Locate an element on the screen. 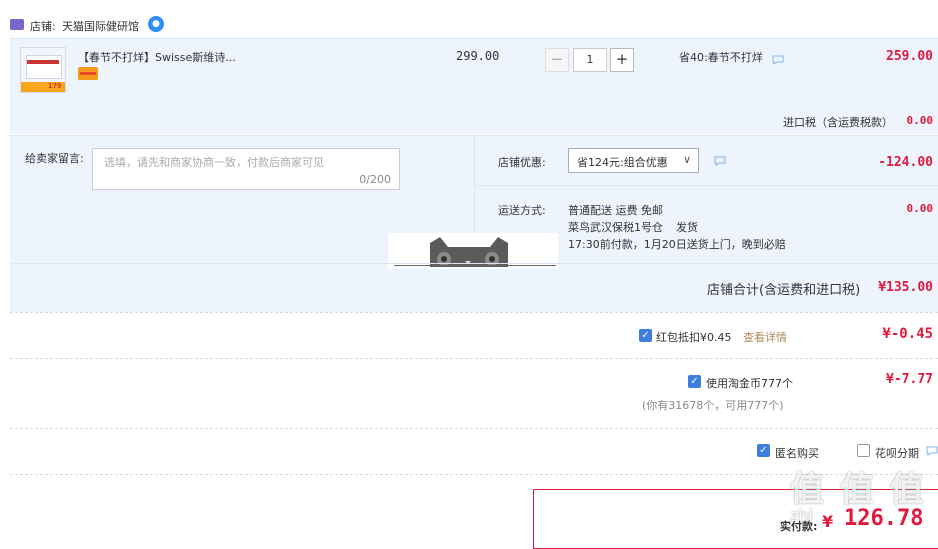 The image size is (938, 549). site-watermark: 值 值 值 is located at coordinates (858, 490).